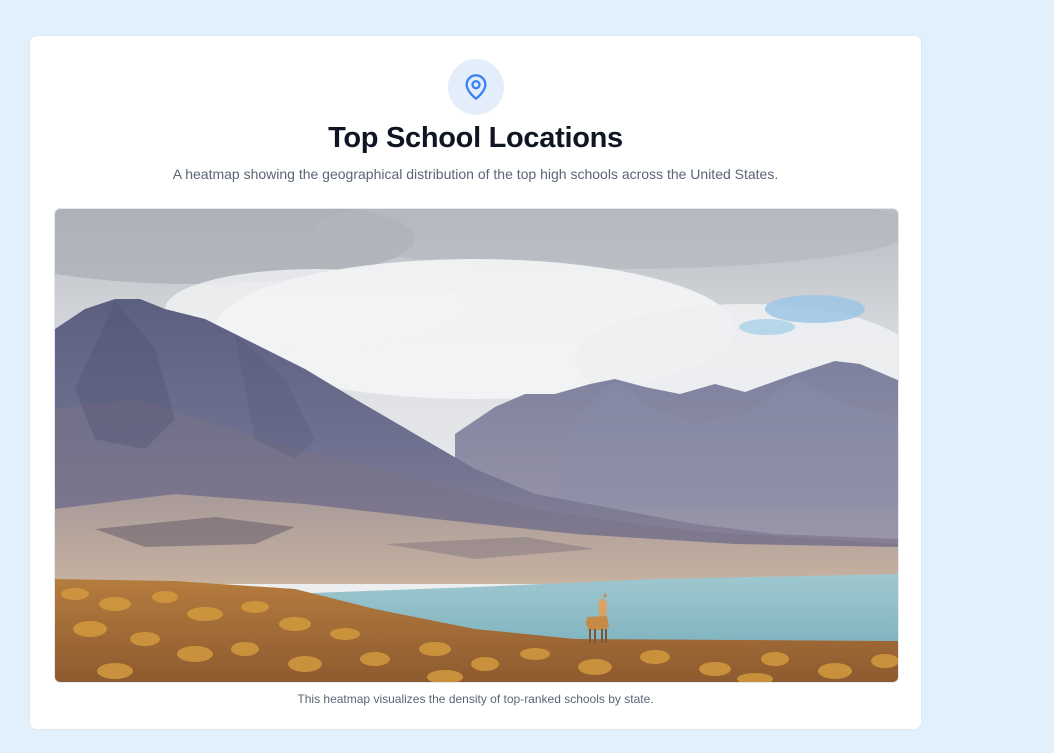  I want to click on map-pin-icon-badge, so click(476, 87).